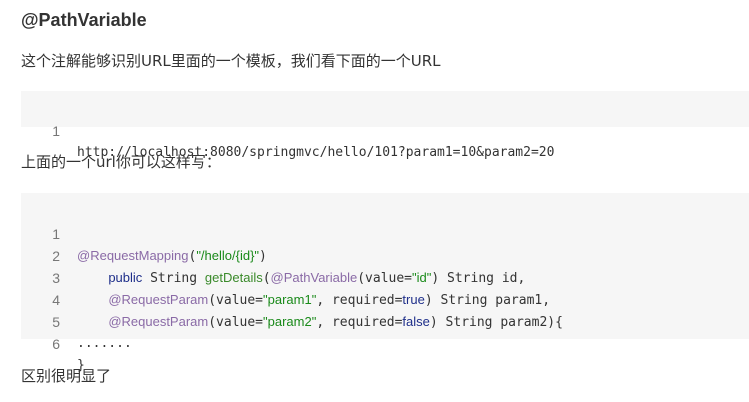 Image resolution: width=749 pixels, height=402 pixels. I want to click on intro-paragraph: 这个注解能够识别URL里面的一个模板，我们看下面的一个URL, so click(231, 61).